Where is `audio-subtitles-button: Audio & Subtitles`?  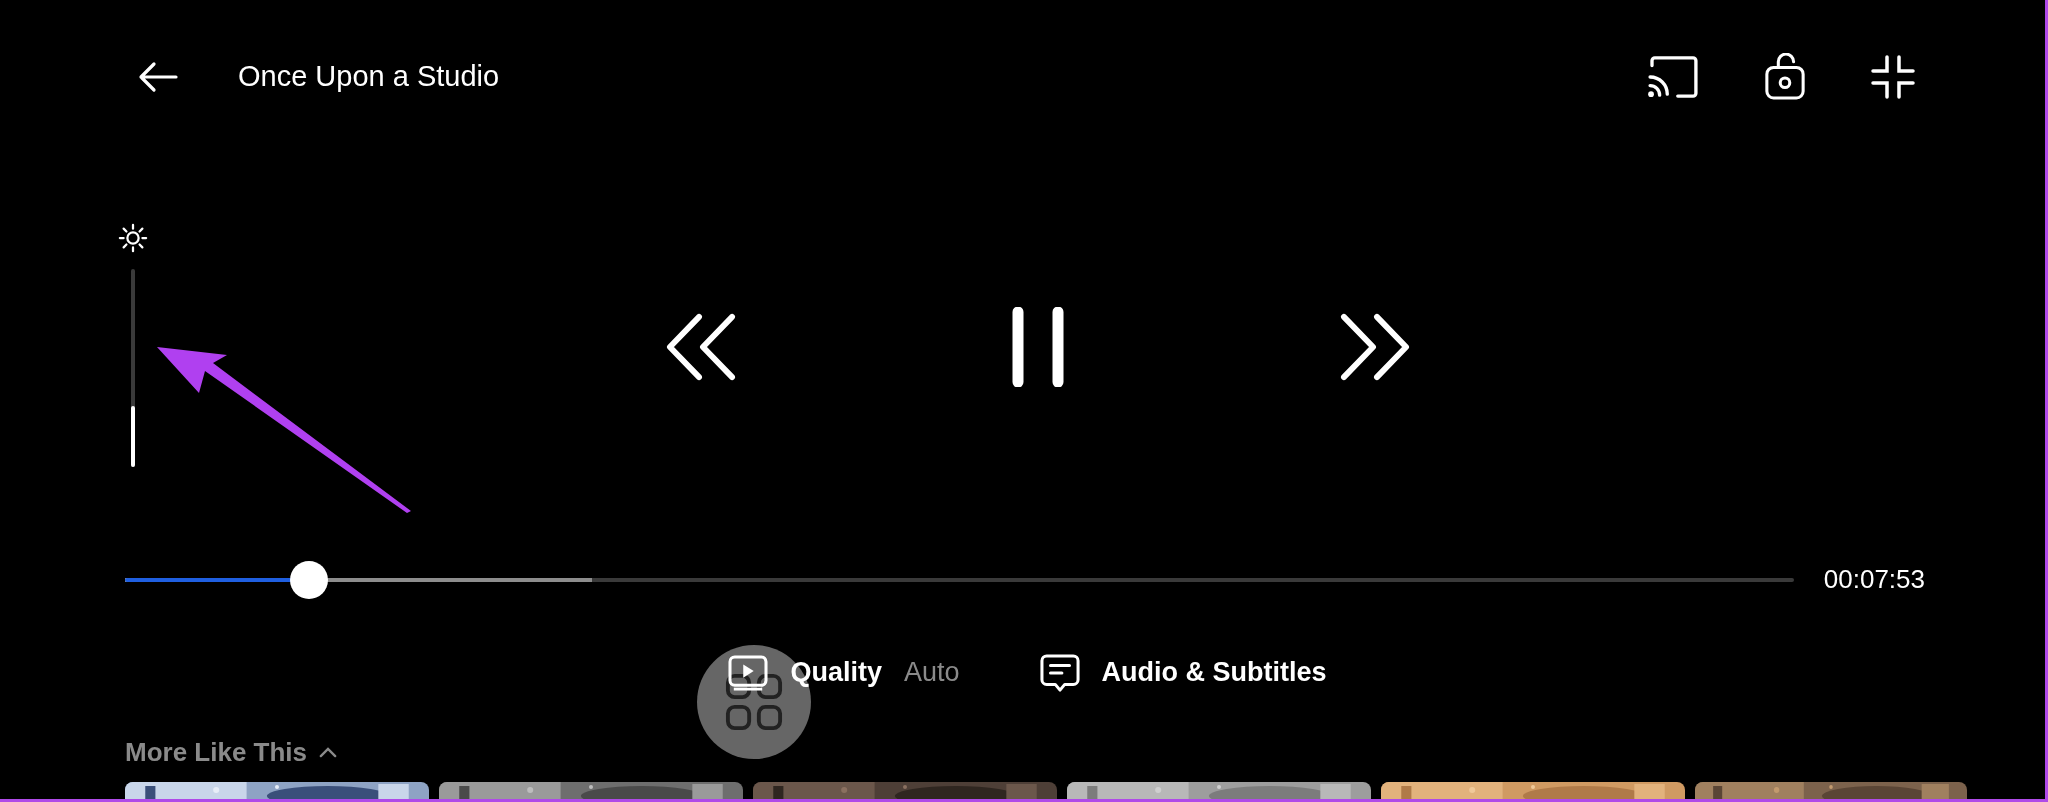 audio-subtitles-button: Audio & Subtitles is located at coordinates (1183, 672).